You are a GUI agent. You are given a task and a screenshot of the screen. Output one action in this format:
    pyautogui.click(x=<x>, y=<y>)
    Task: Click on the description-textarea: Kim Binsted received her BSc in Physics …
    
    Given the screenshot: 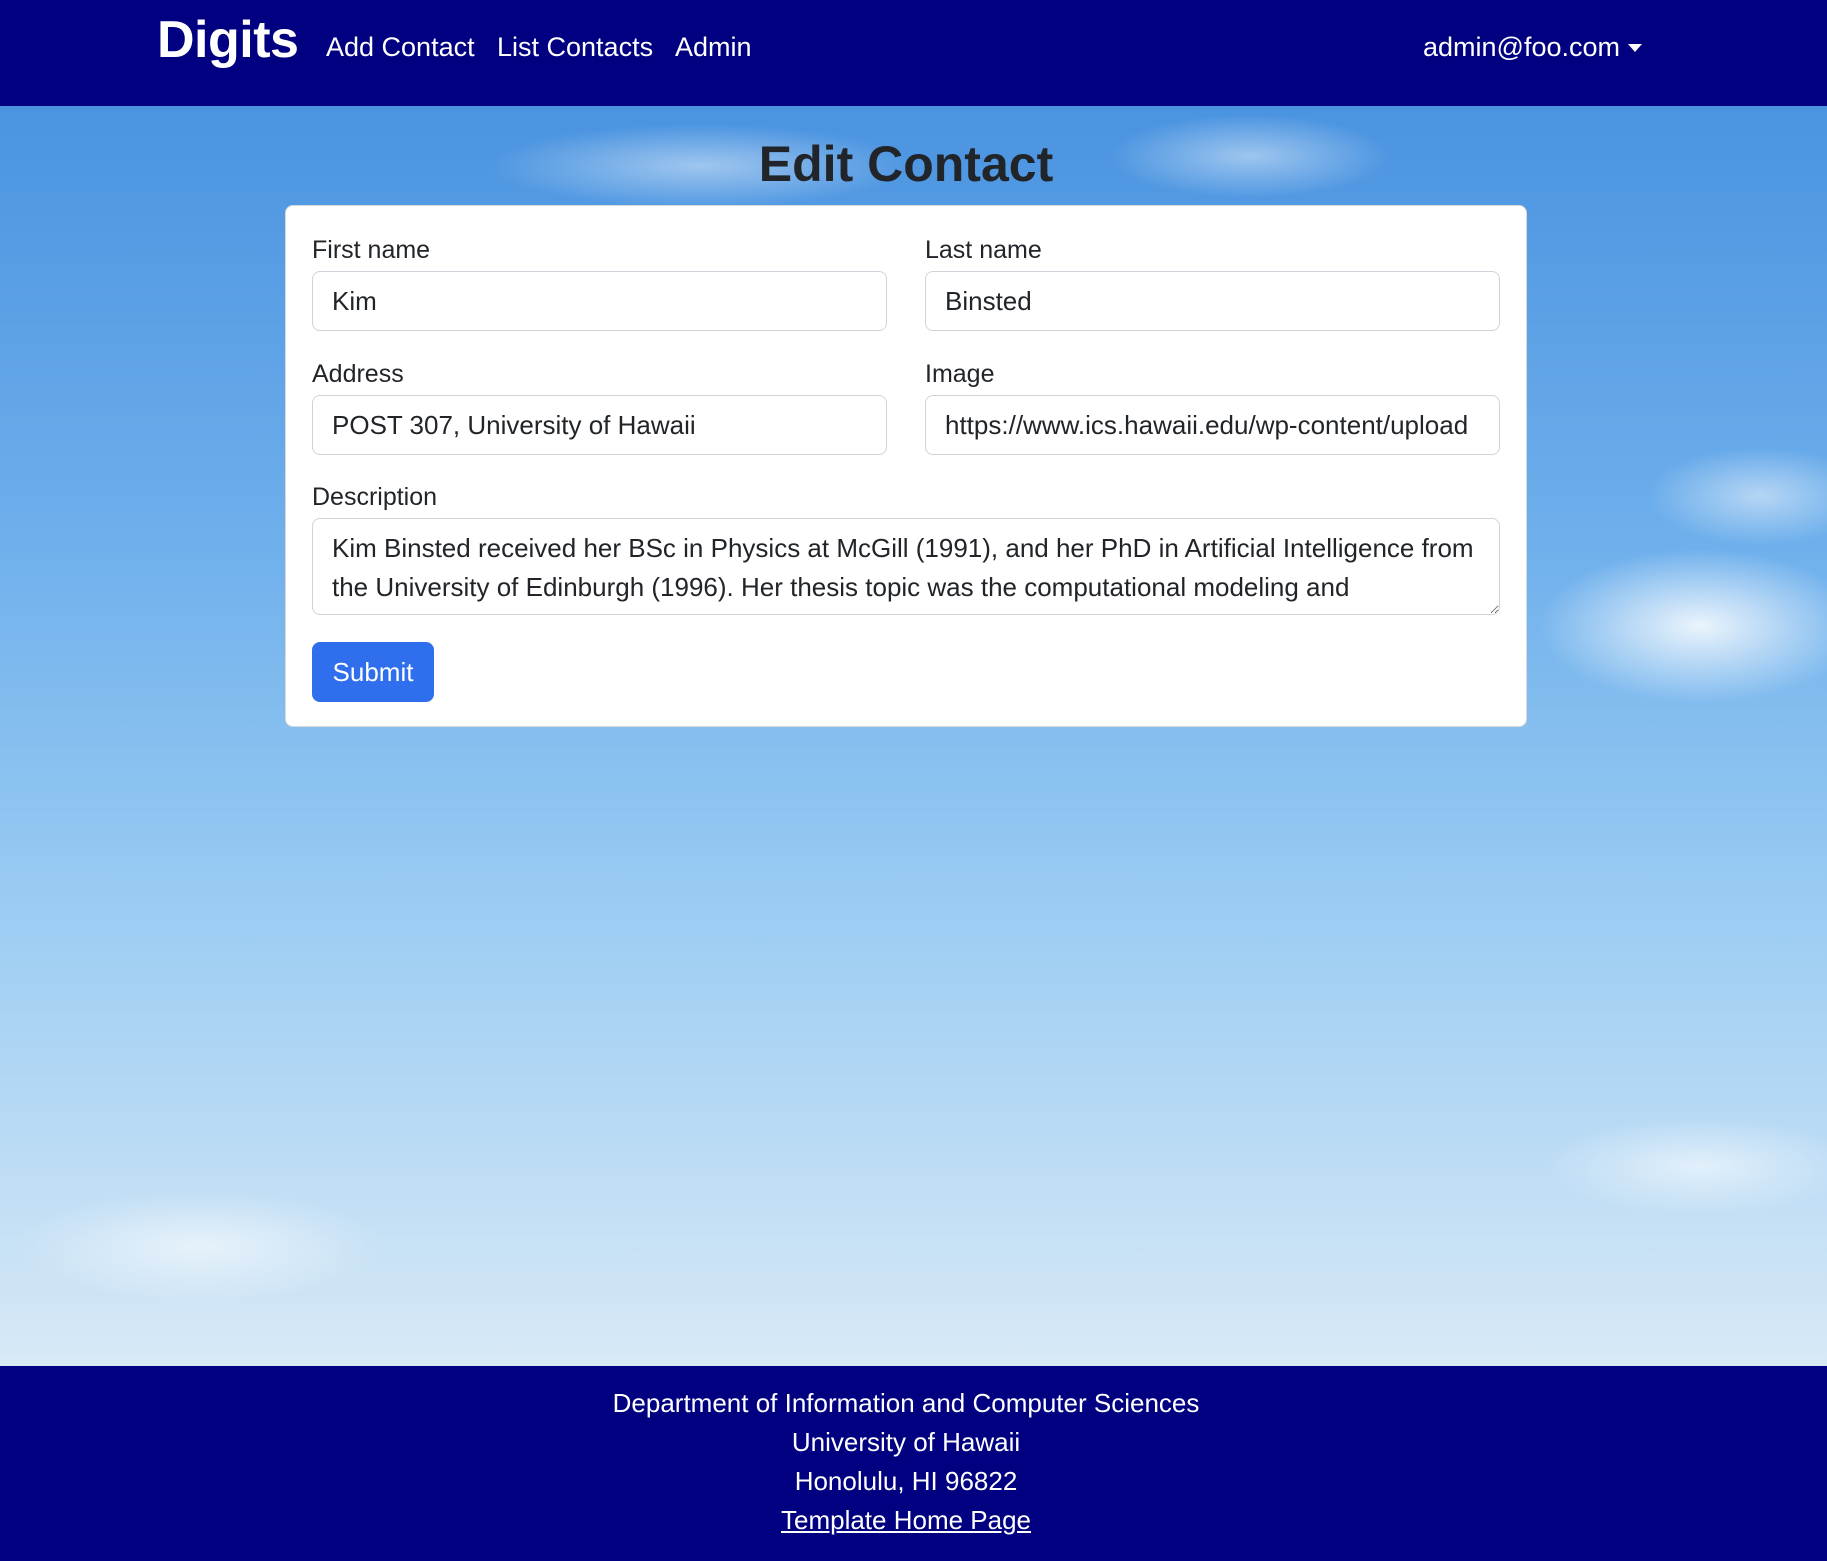 What is the action you would take?
    pyautogui.click(x=906, y=566)
    